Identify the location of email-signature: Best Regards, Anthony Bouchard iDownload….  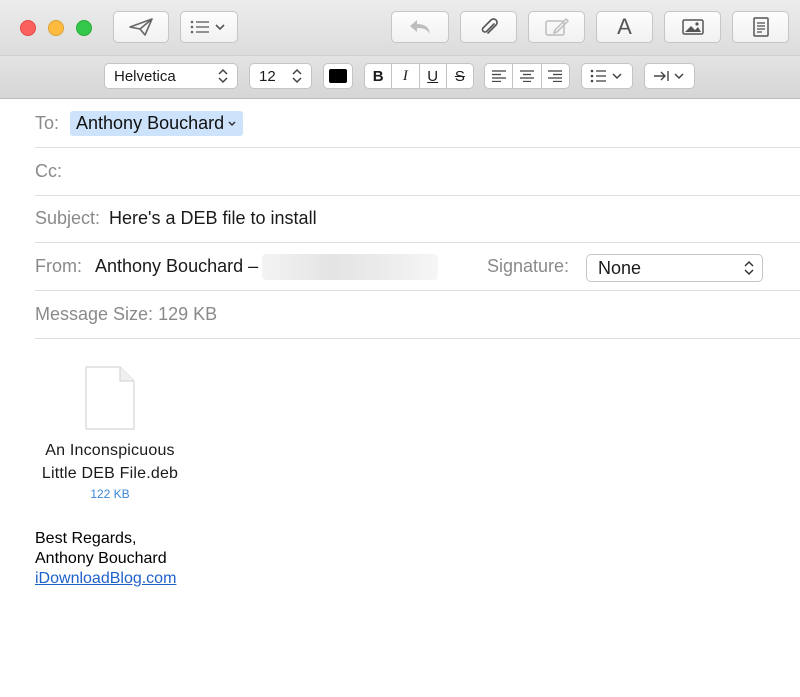
(105, 559).